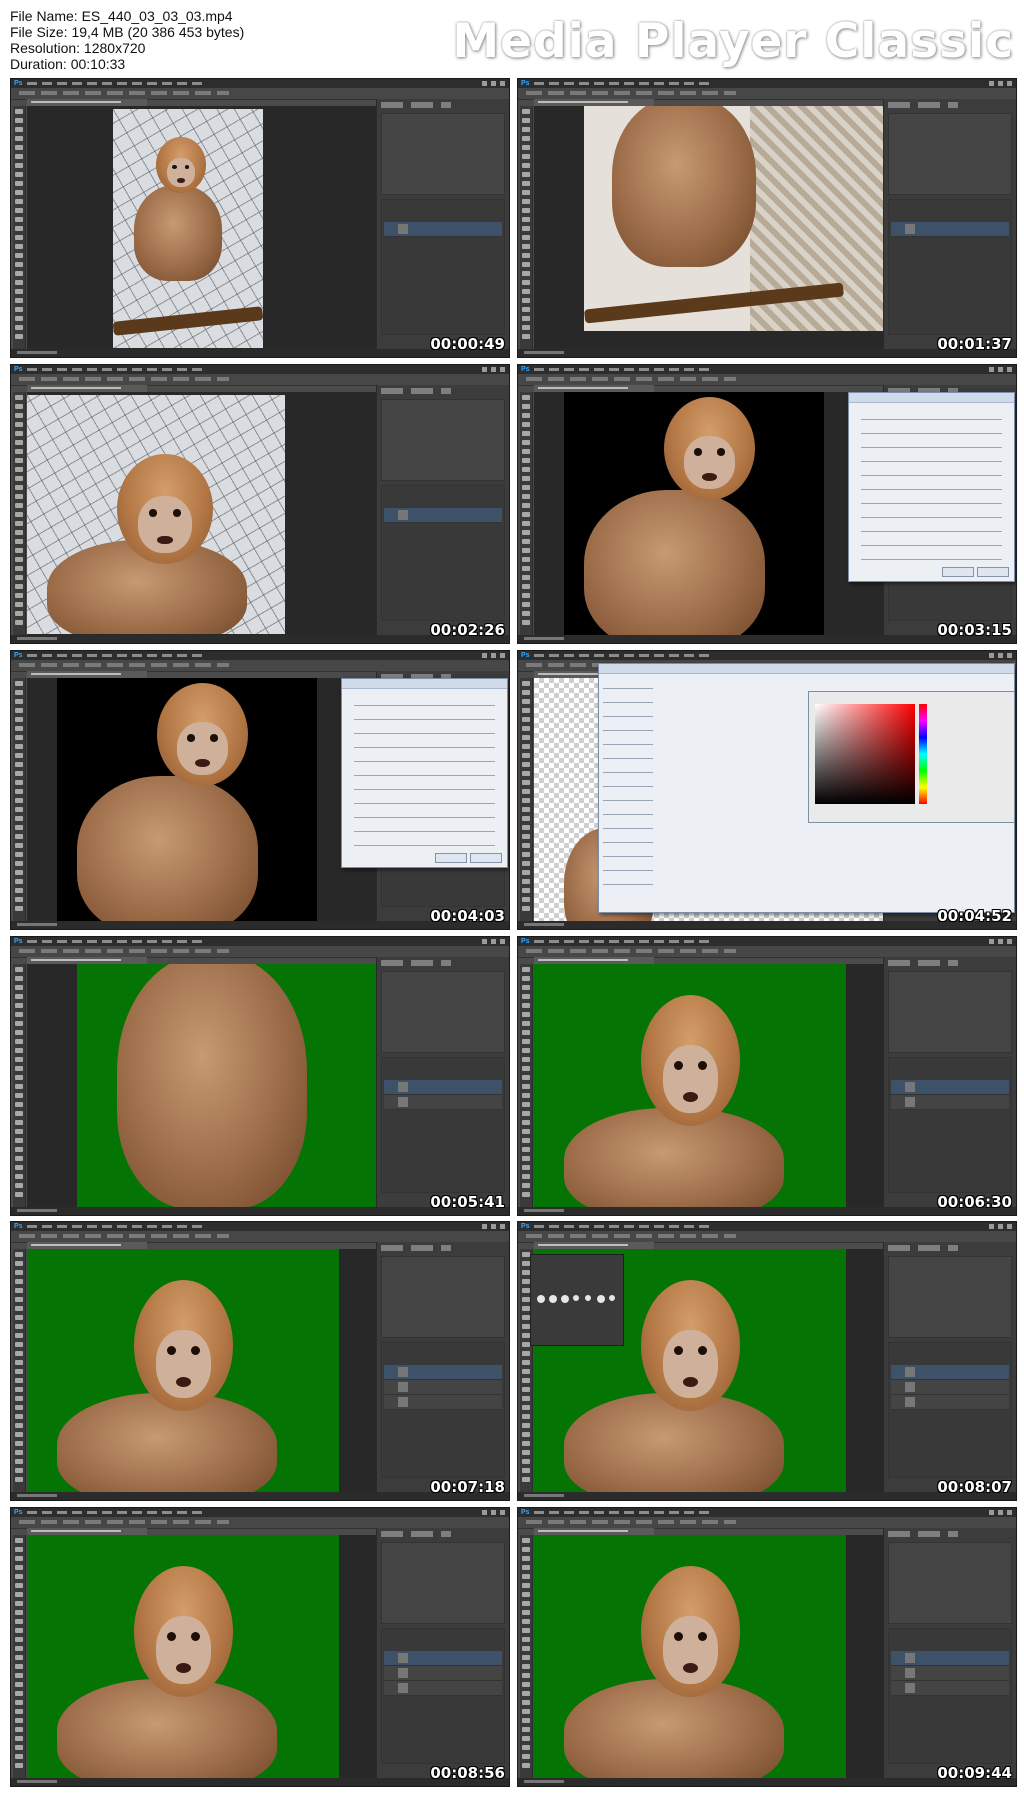 The width and height of the screenshot is (1024, 1798). What do you see at coordinates (1001, 1512) in the screenshot?
I see `window-buttons` at bounding box center [1001, 1512].